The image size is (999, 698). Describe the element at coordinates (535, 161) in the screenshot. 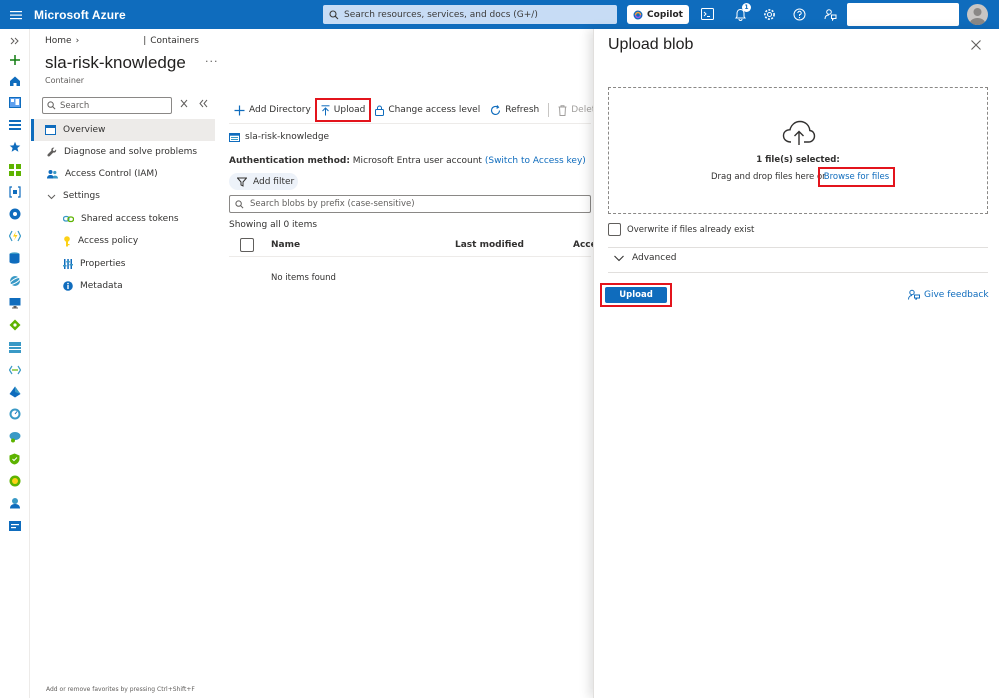

I see `switch-access-key-link: (Switch to Access key)` at that location.